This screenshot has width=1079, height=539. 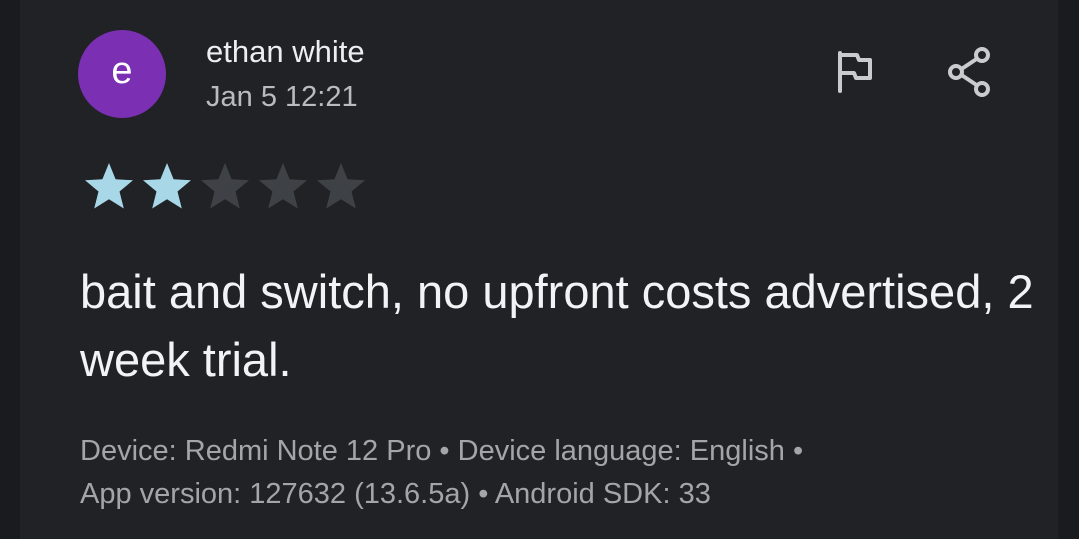 What do you see at coordinates (122, 74) in the screenshot?
I see `avatar: e` at bounding box center [122, 74].